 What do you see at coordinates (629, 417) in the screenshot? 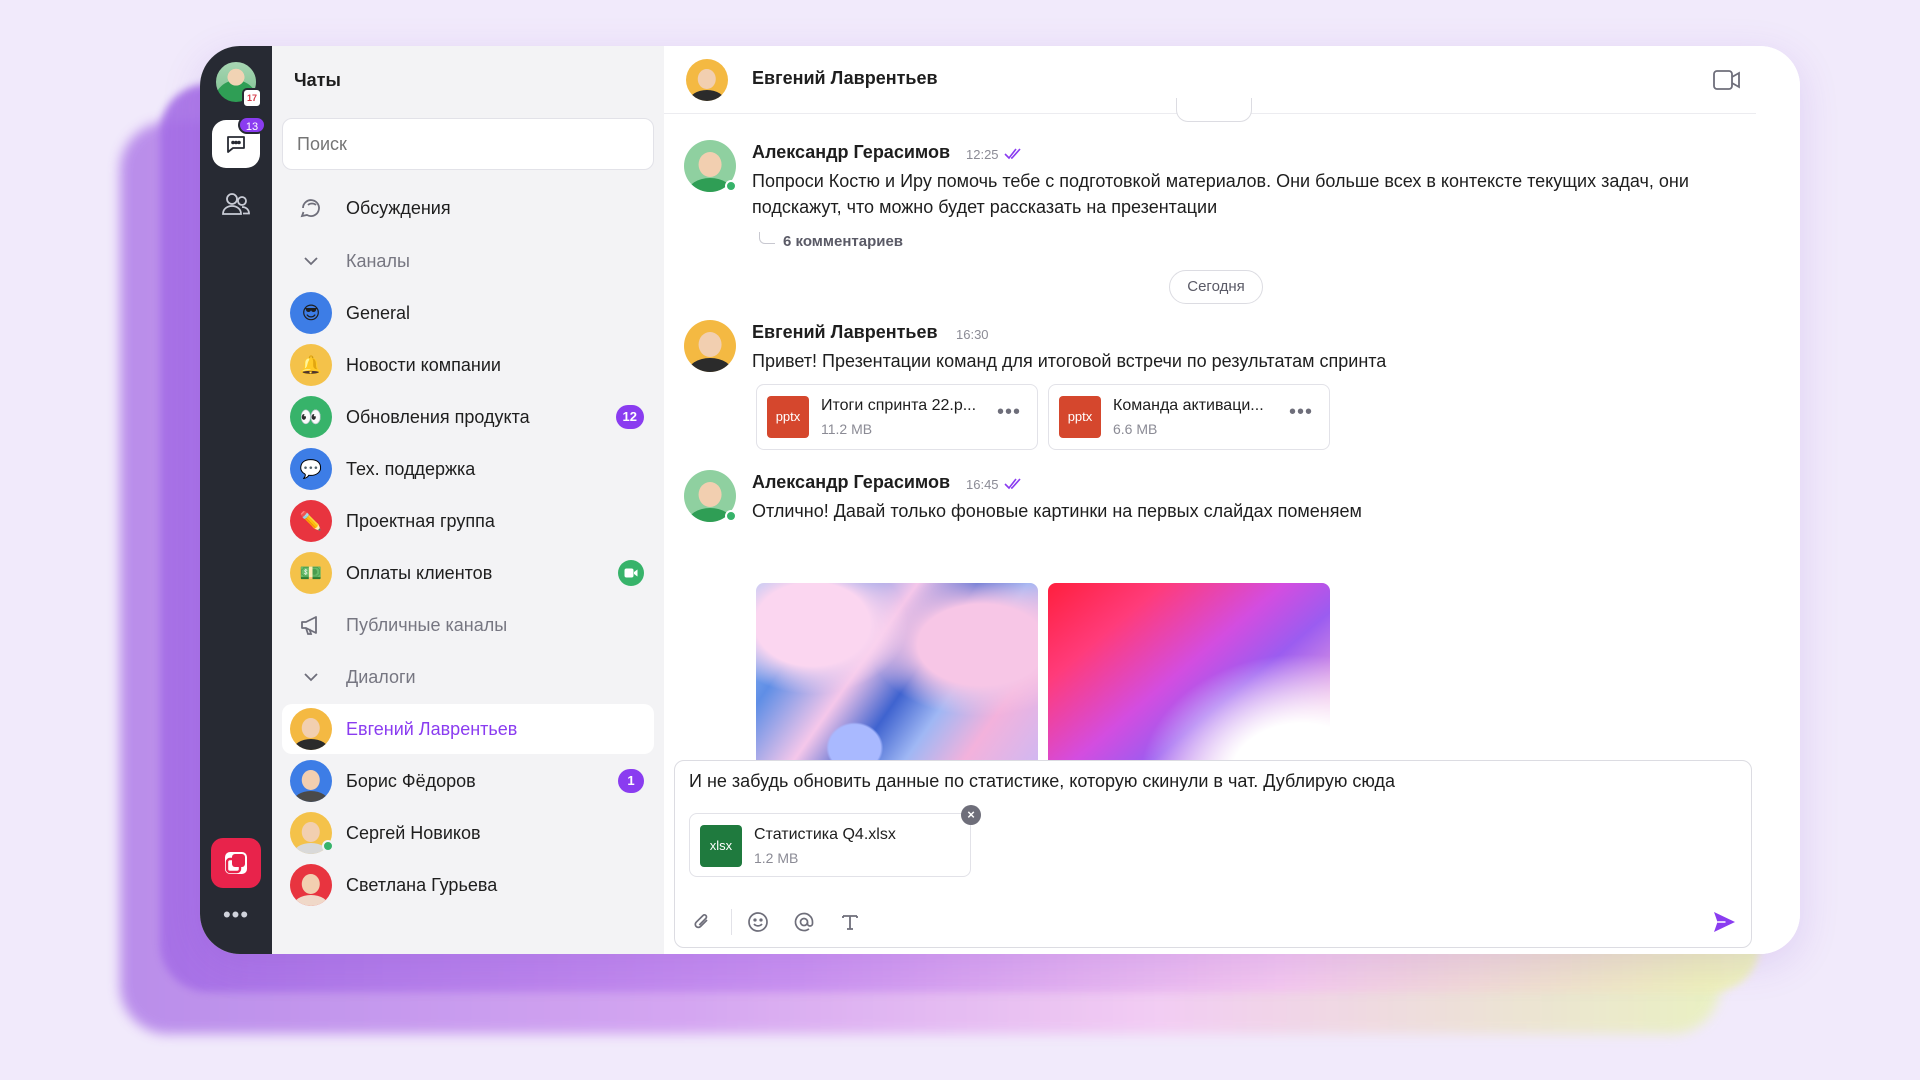
I see `unread-count-badge: 12` at bounding box center [629, 417].